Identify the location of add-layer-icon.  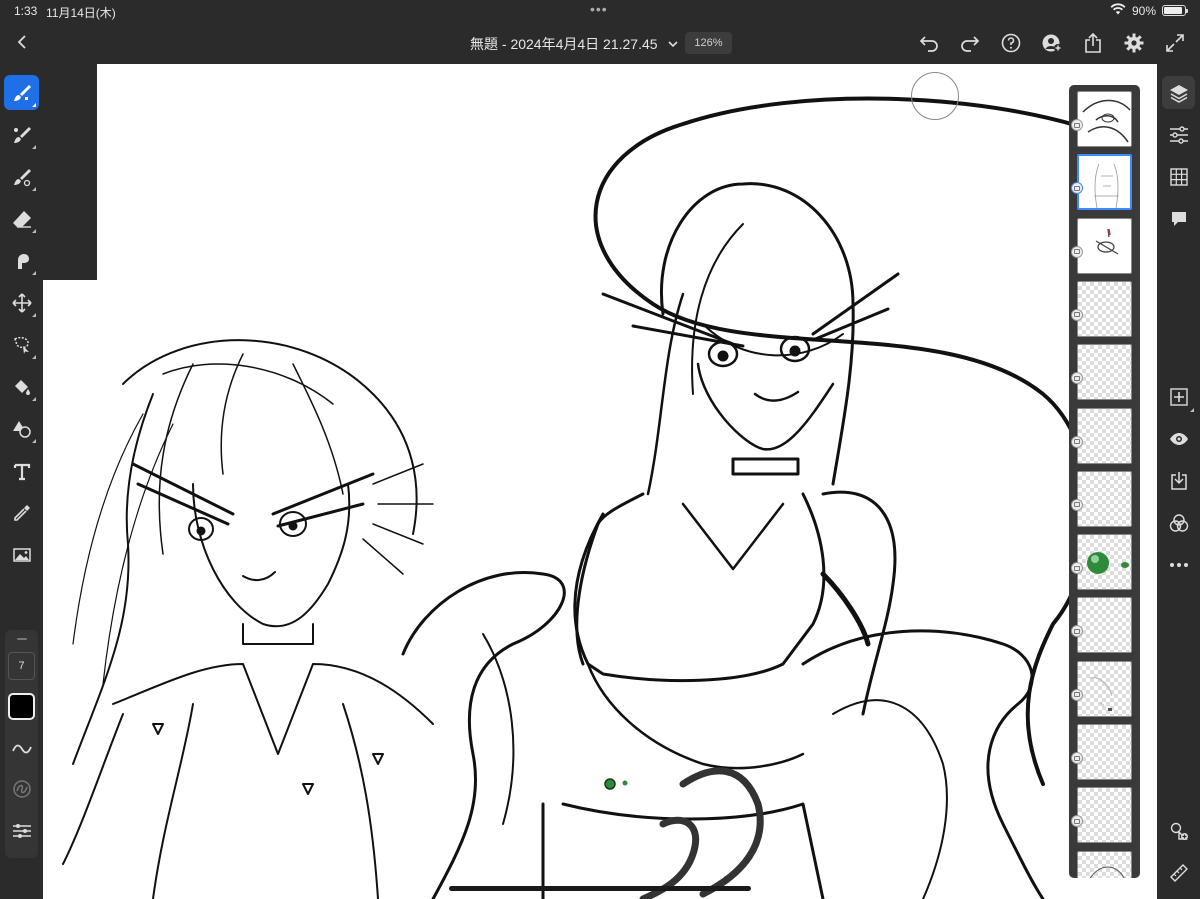
(1178, 396).